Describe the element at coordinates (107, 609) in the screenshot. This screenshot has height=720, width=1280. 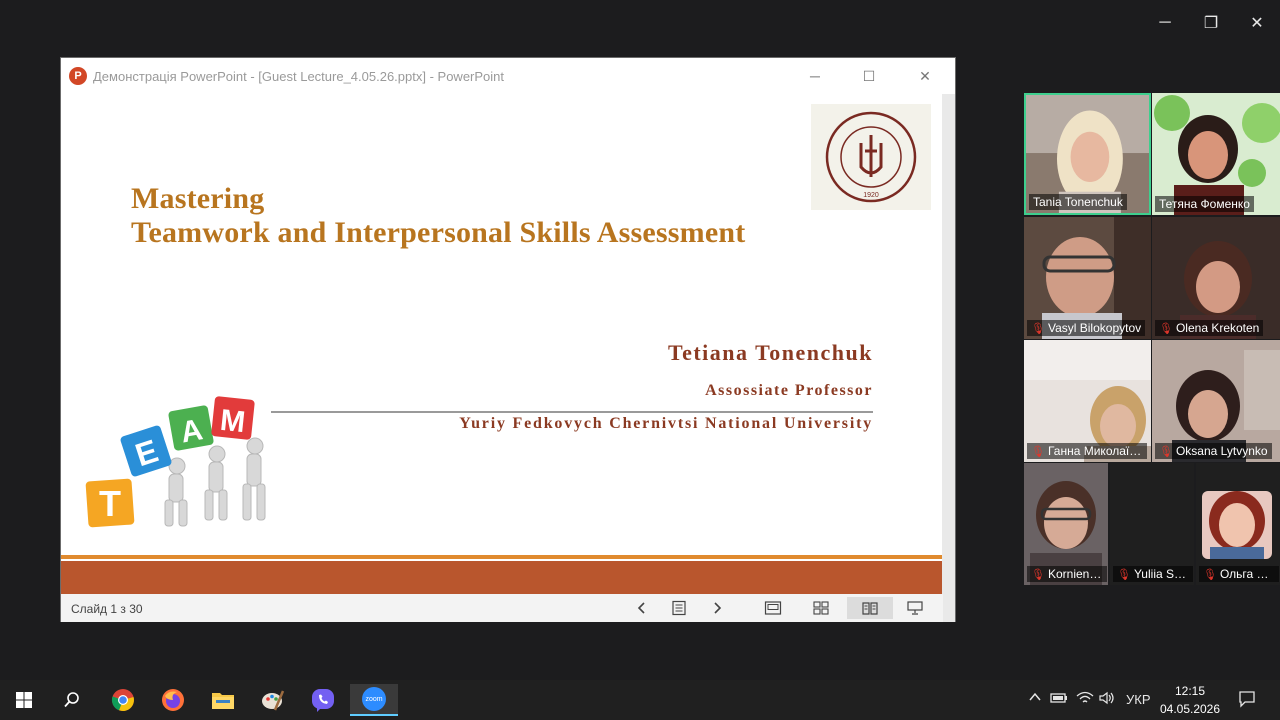
I see `slide-counter: Слайд 1 з 30` at that location.